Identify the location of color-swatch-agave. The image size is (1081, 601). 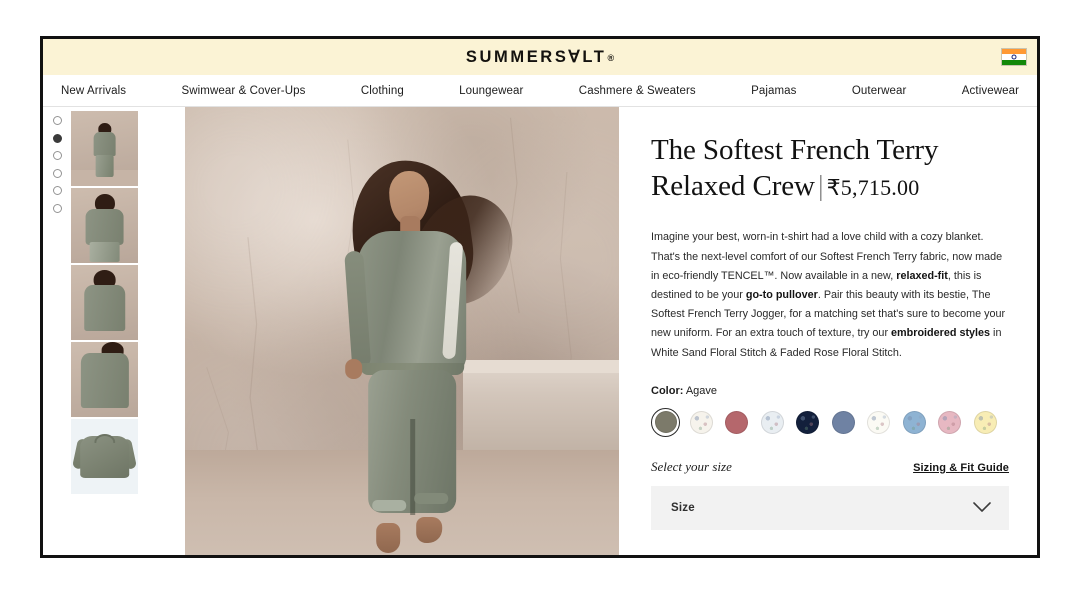
(665, 422).